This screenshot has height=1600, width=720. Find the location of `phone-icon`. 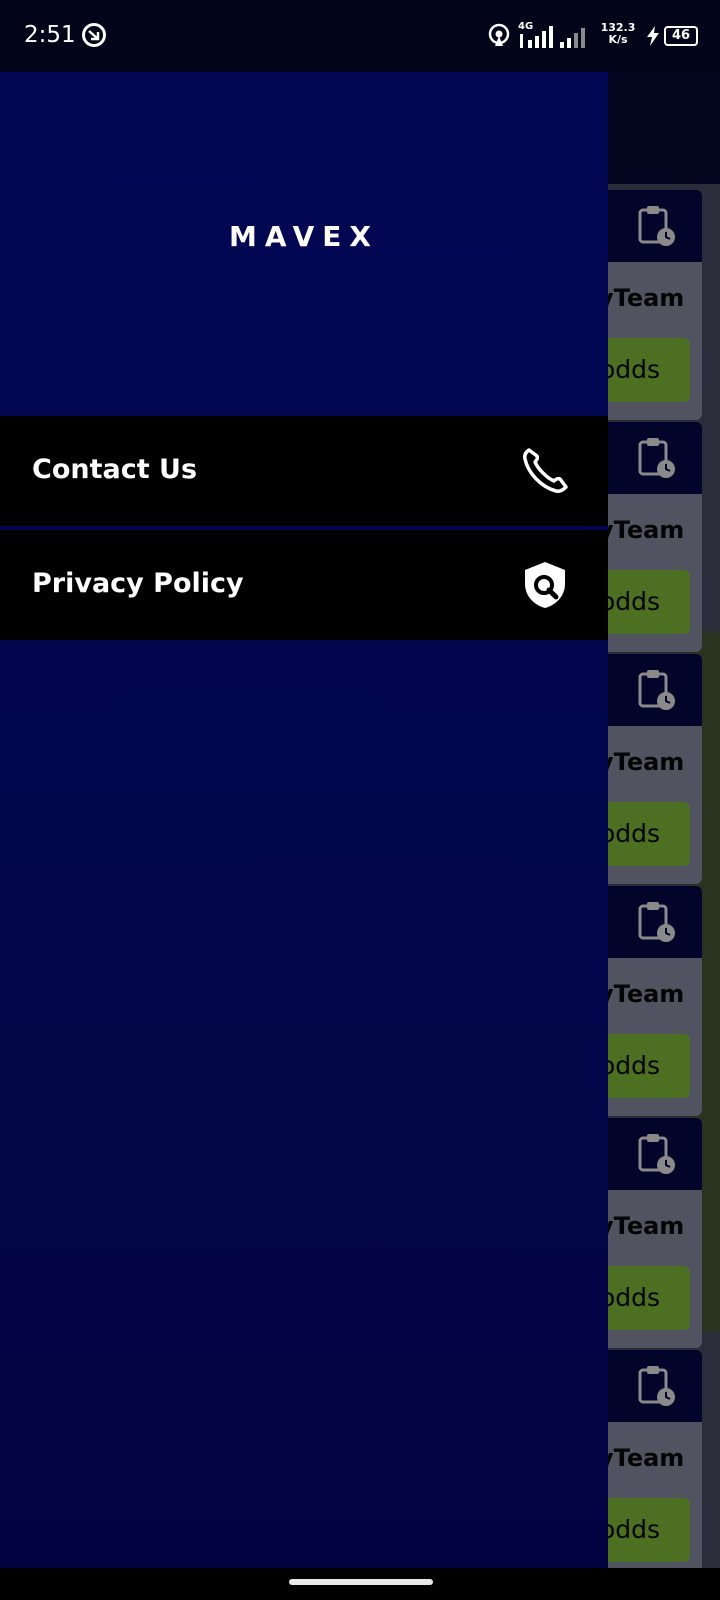

phone-icon is located at coordinates (545, 470).